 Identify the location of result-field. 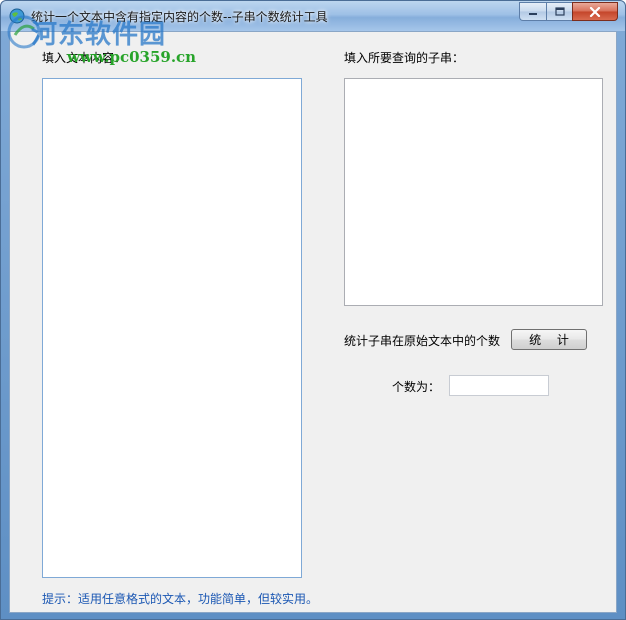
(499, 385).